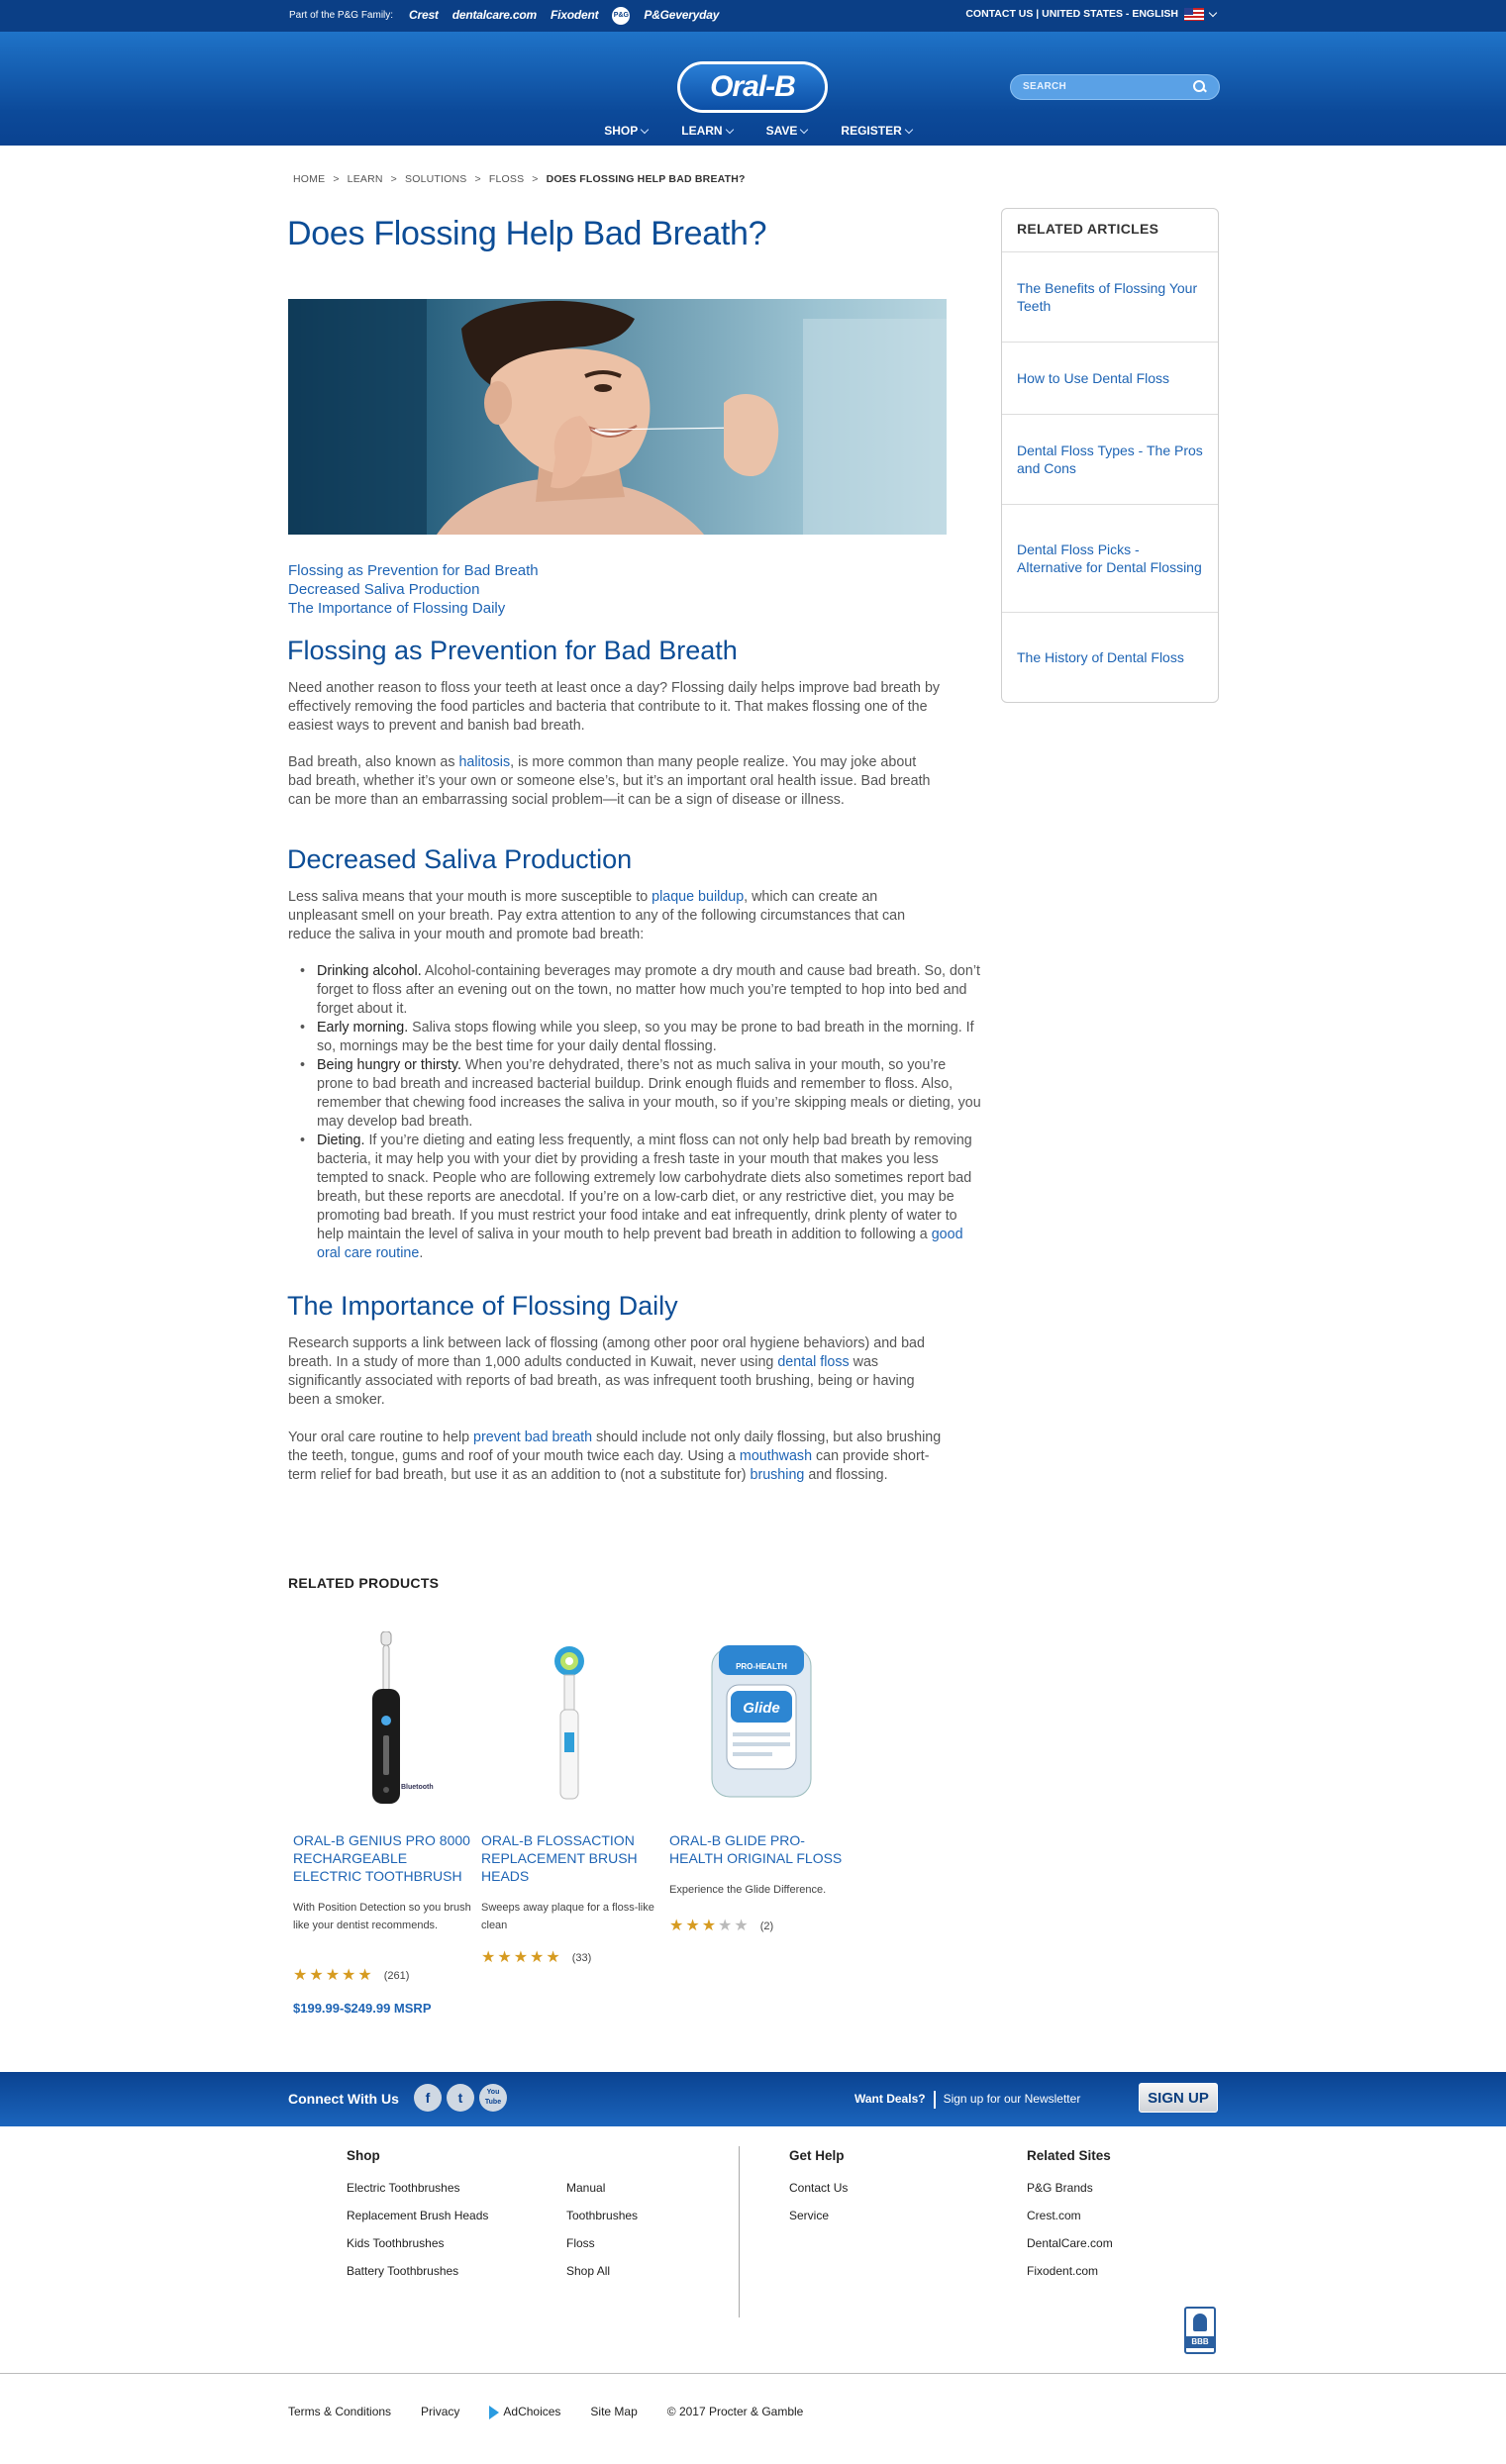 The width and height of the screenshot is (1506, 2464). Describe the element at coordinates (506, 179) in the screenshot. I see `breadcrumb-floss: FLOSS` at that location.